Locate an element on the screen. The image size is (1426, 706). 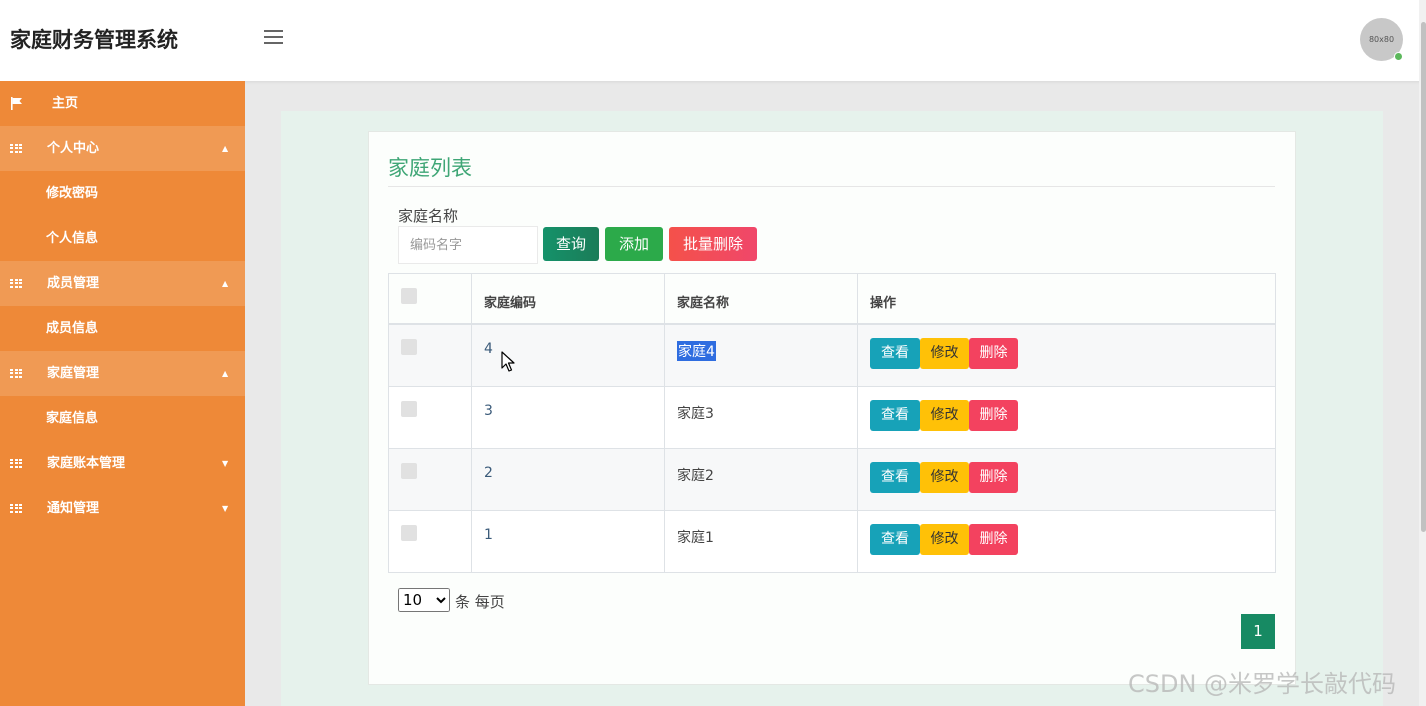
online-status-dot is located at coordinates (1398, 56).